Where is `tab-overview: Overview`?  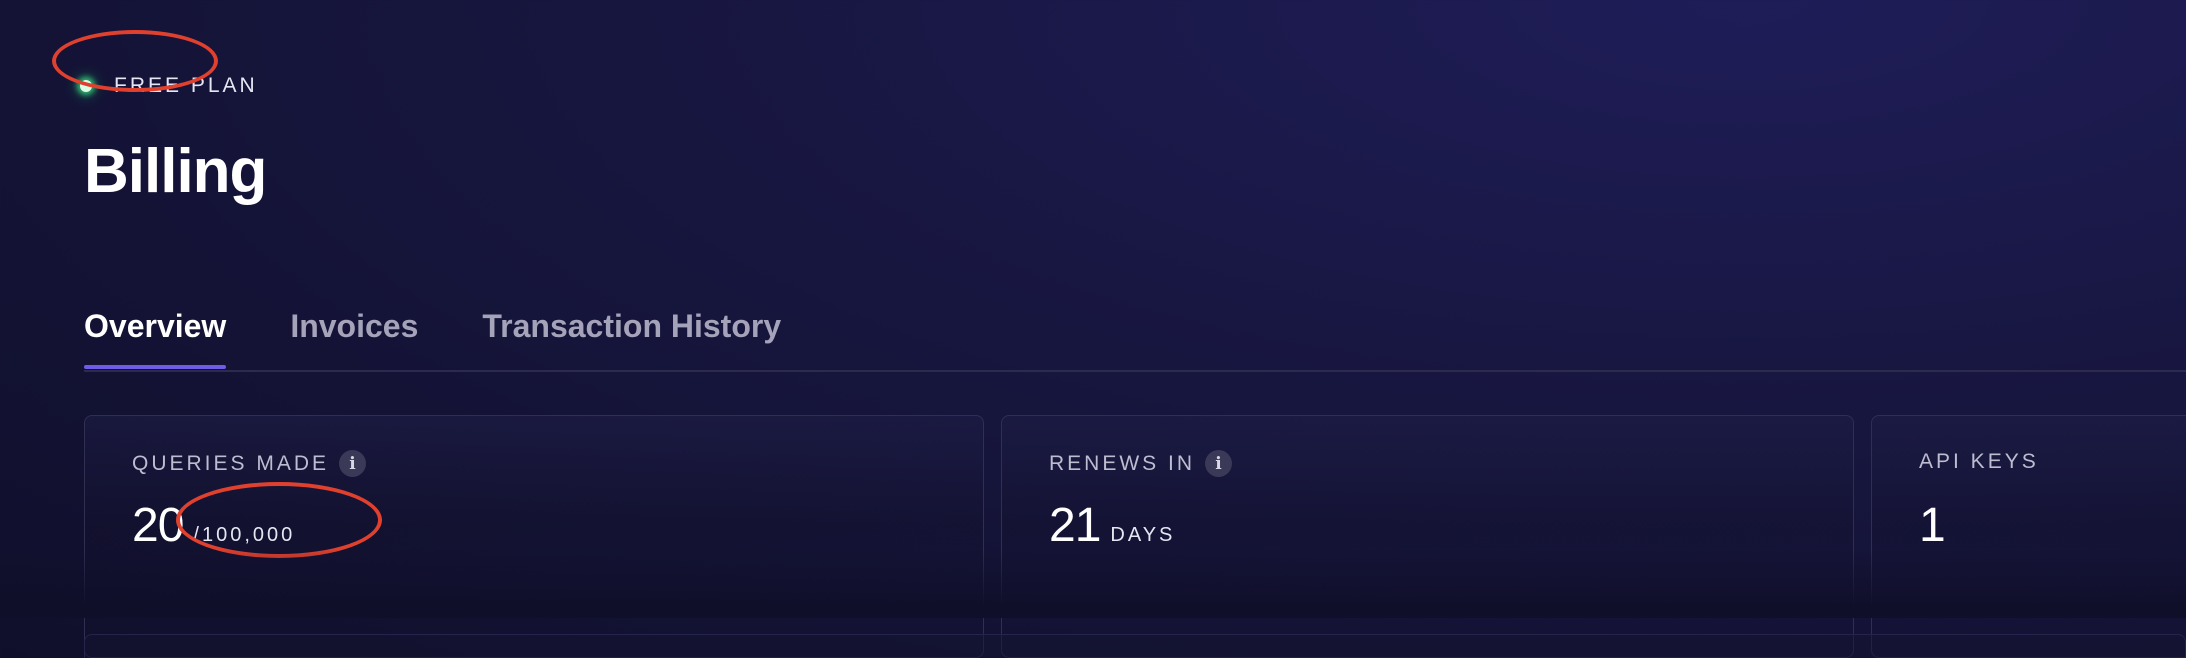 tab-overview: Overview is located at coordinates (155, 338).